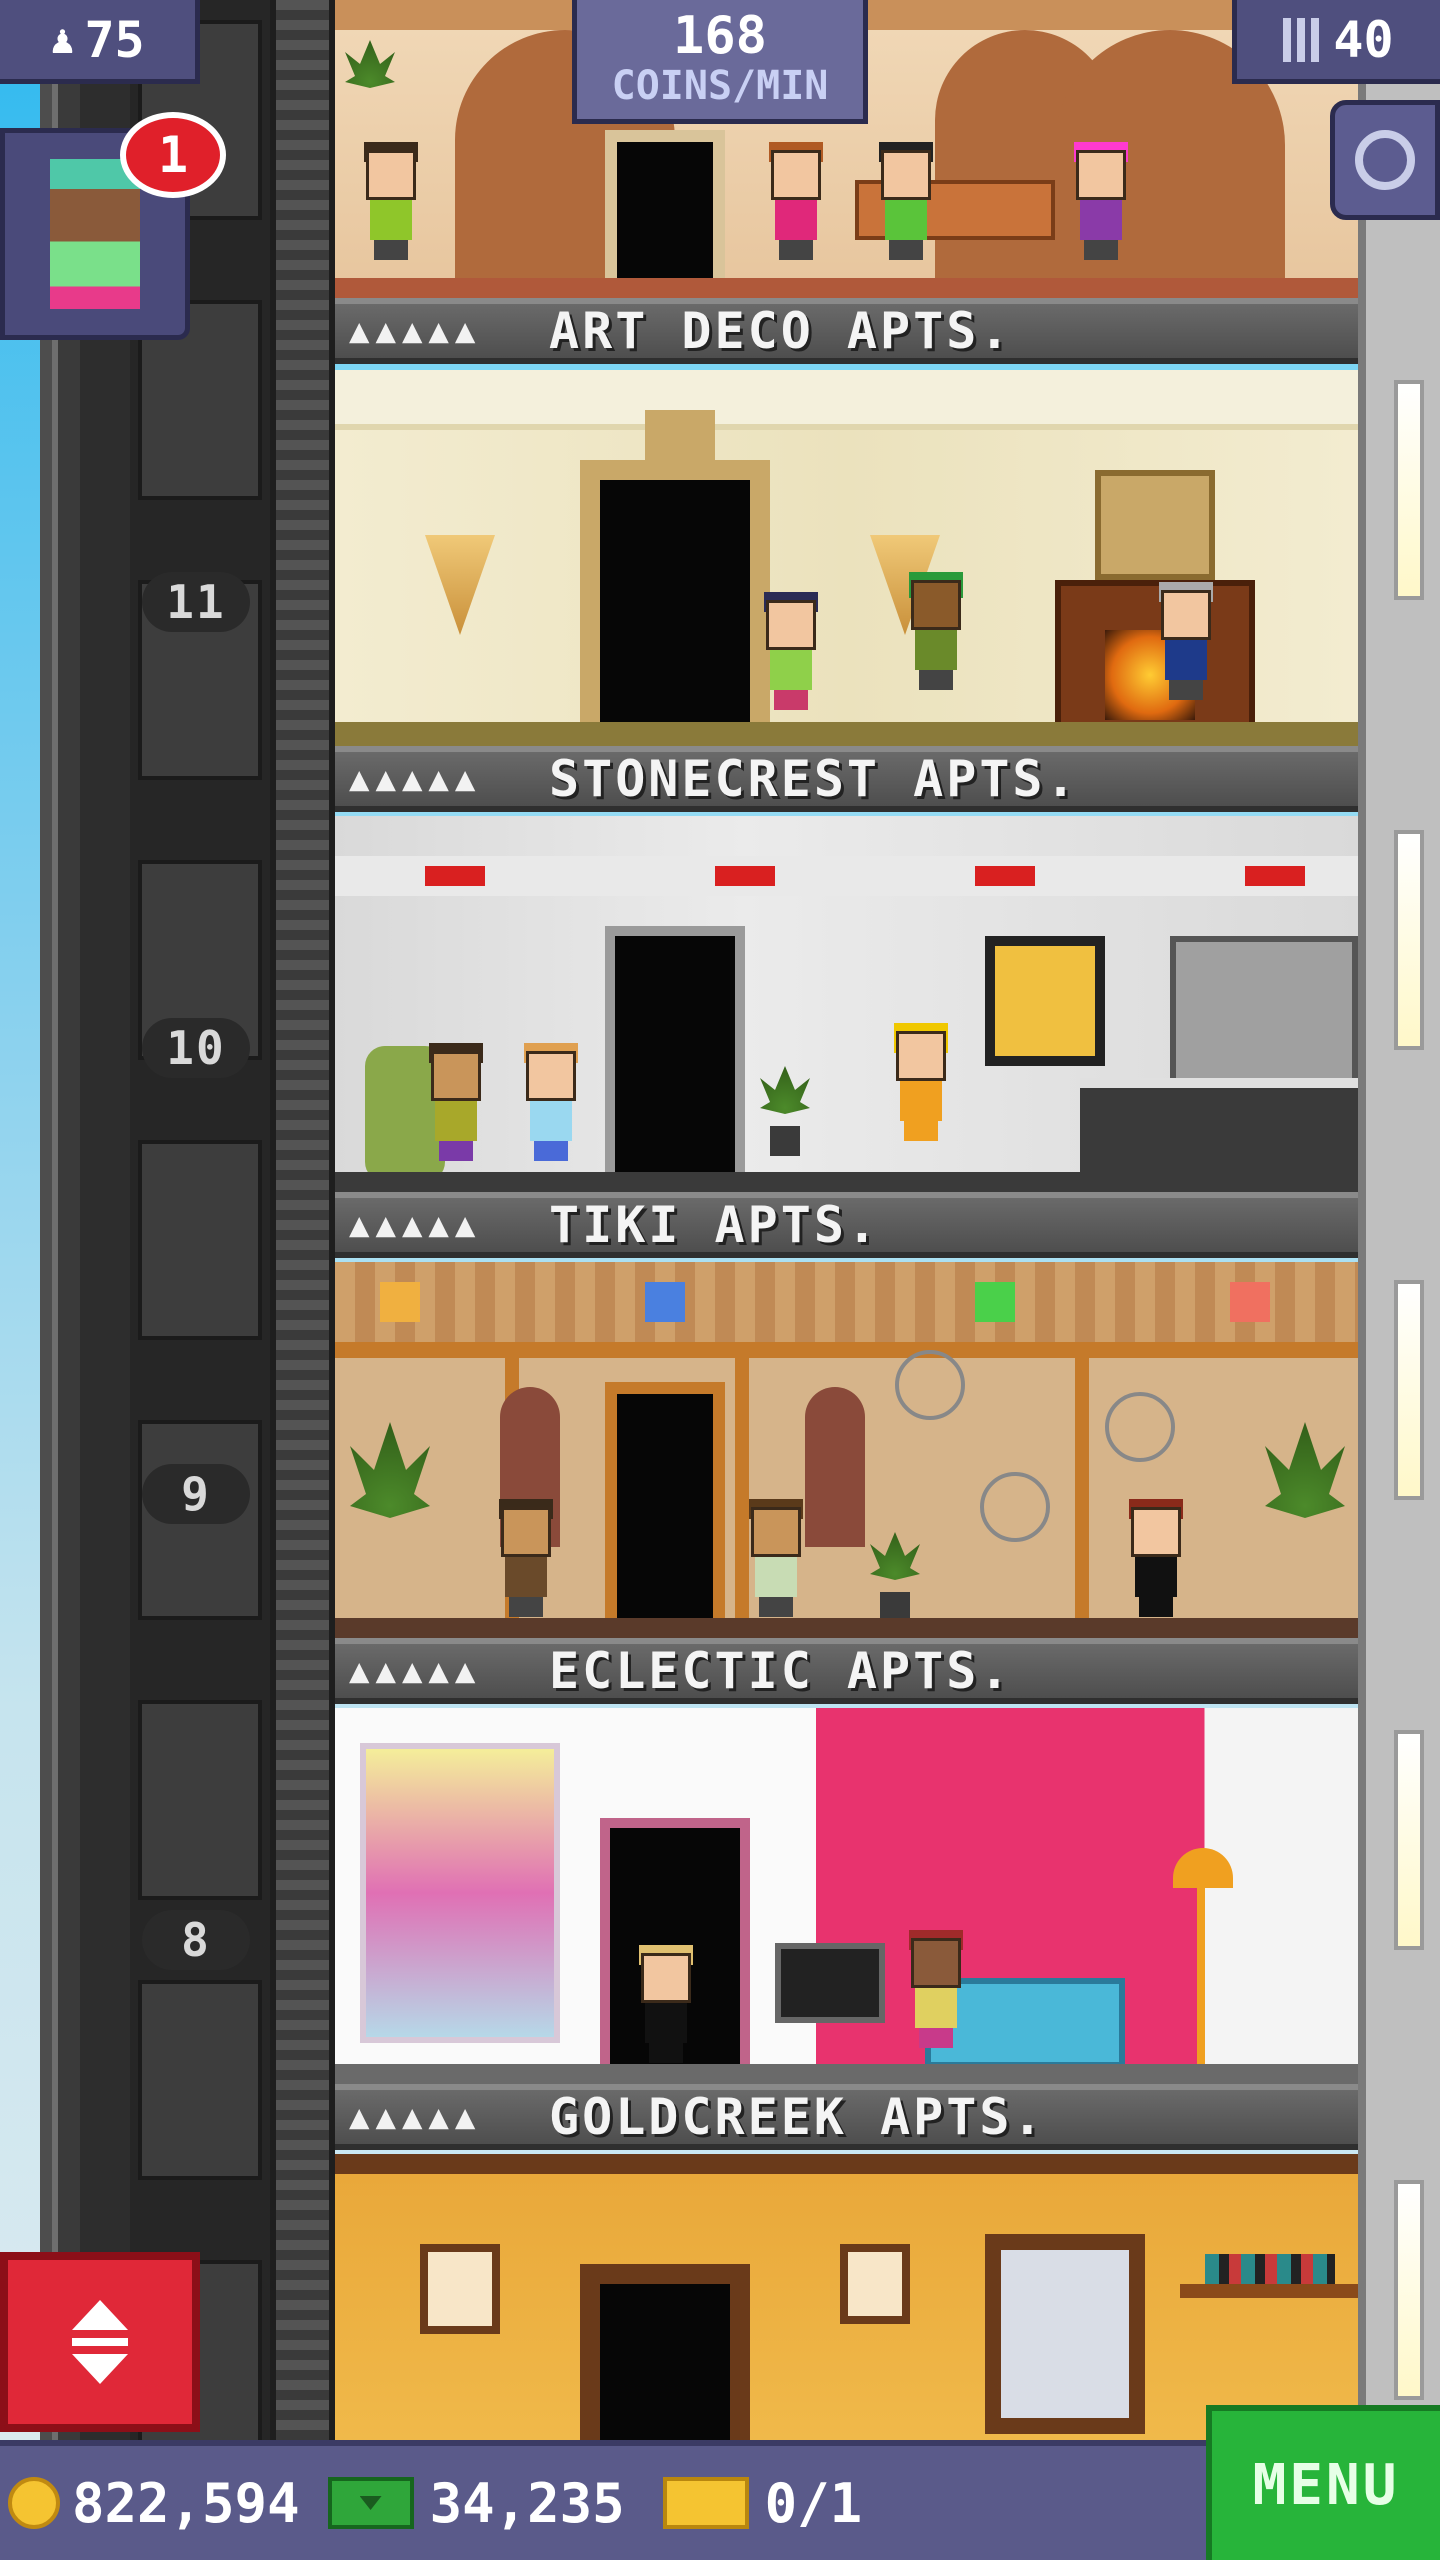  What do you see at coordinates (1363, 39) in the screenshot?
I see `floor-count-value: 40` at bounding box center [1363, 39].